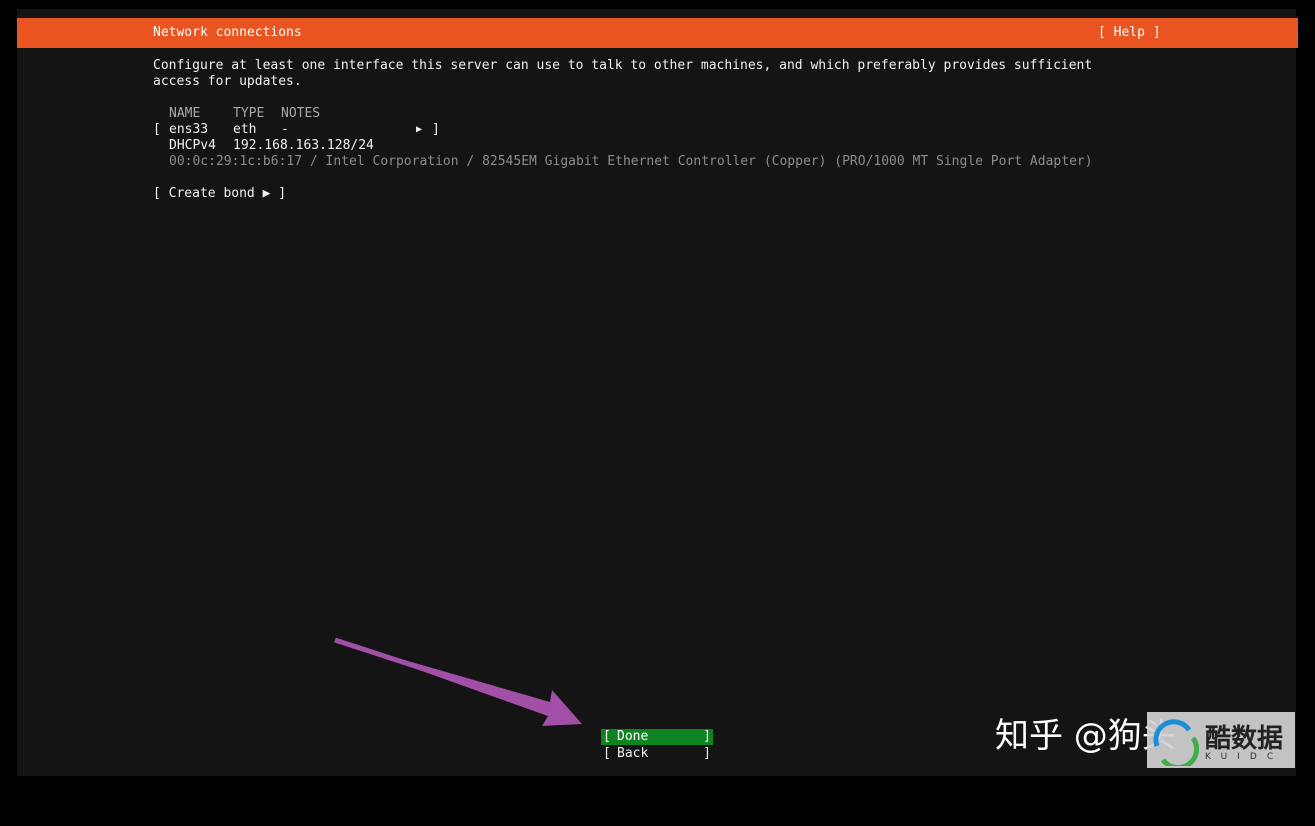 Image resolution: width=1315 pixels, height=826 pixels. I want to click on logo-swirl-icon, so click(1176, 742).